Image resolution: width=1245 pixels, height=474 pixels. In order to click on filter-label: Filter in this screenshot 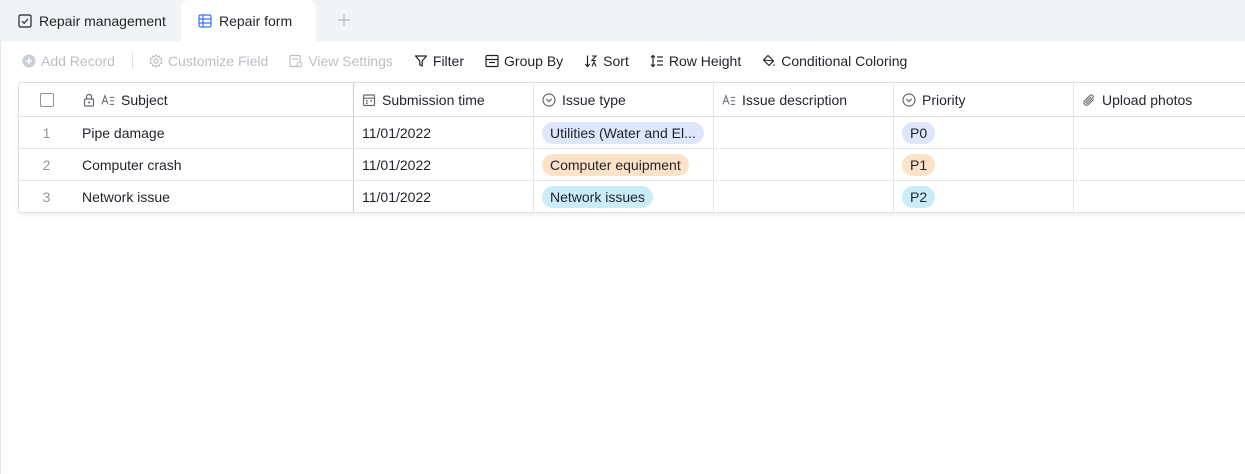, I will do `click(448, 61)`.